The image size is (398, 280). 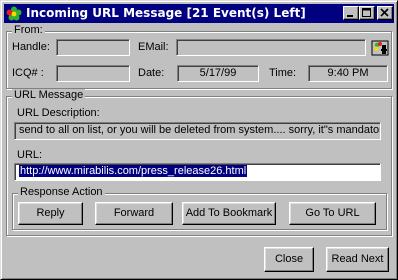 What do you see at coordinates (289, 259) in the screenshot?
I see `close-button: Close` at bounding box center [289, 259].